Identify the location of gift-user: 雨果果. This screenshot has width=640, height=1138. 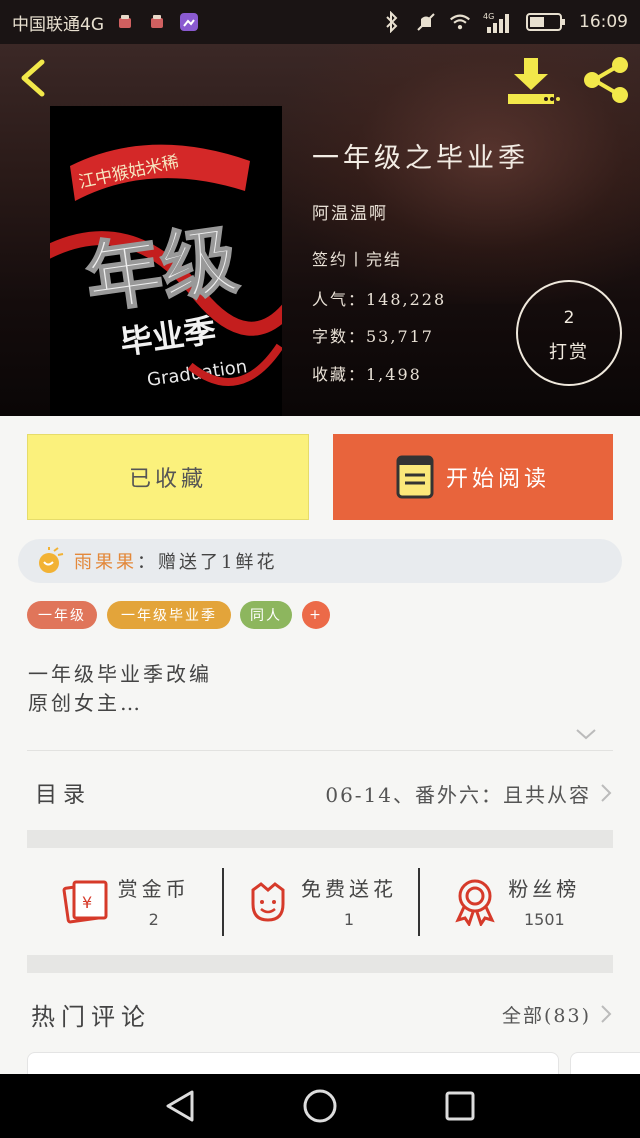
(105, 561).